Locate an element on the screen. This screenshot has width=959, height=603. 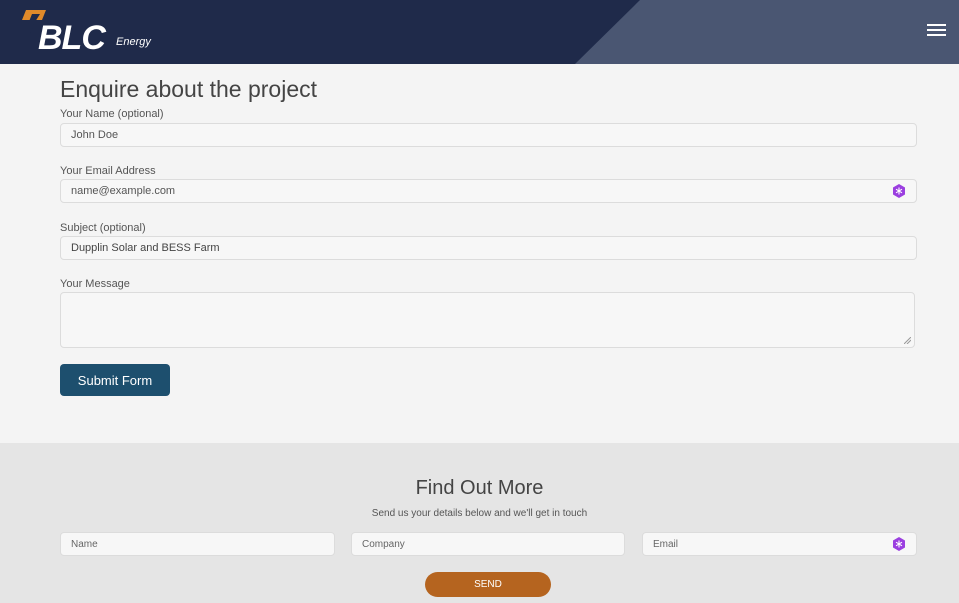
message-label: Your Message is located at coordinates (95, 284).